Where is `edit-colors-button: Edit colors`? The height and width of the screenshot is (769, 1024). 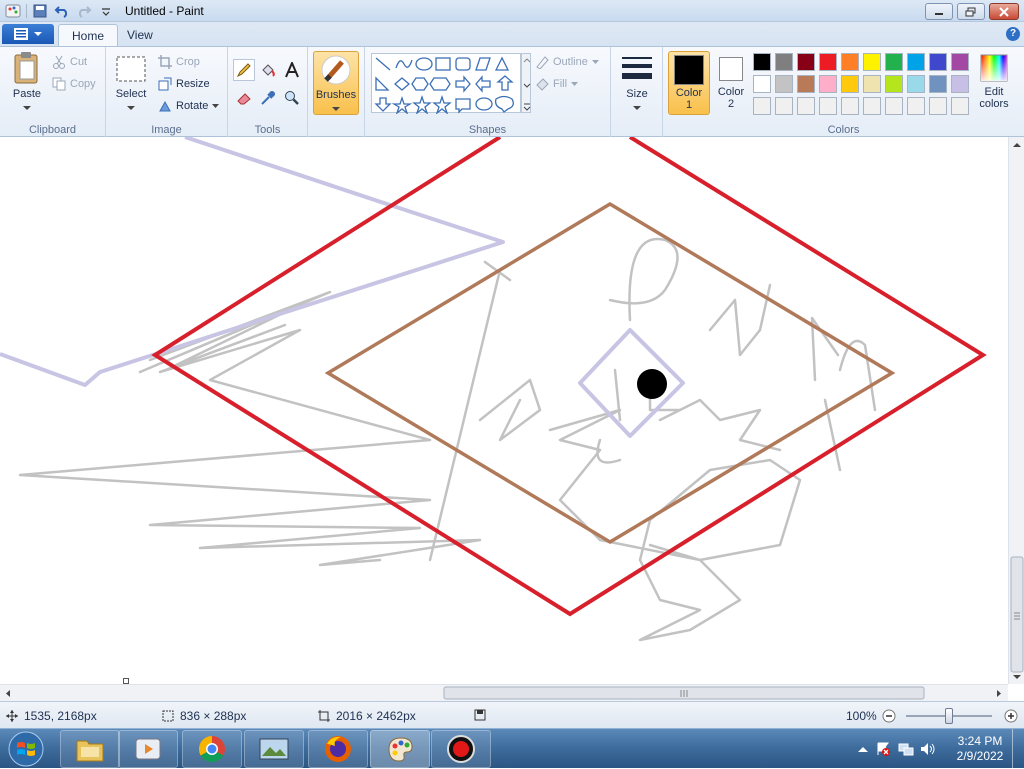 edit-colors-button: Edit colors is located at coordinates (994, 83).